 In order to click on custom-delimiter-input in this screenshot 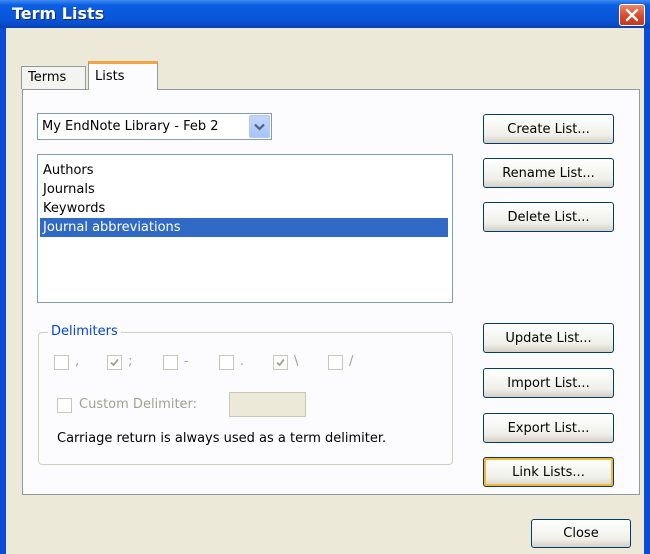, I will do `click(267, 404)`.